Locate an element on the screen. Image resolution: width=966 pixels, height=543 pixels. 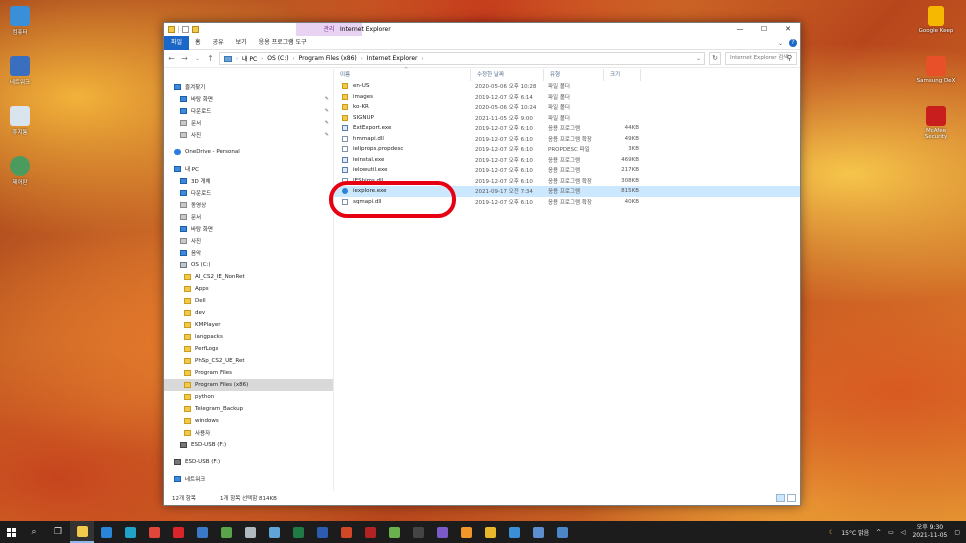
network-tray-icon: ▭ is located at coordinates (891, 532).